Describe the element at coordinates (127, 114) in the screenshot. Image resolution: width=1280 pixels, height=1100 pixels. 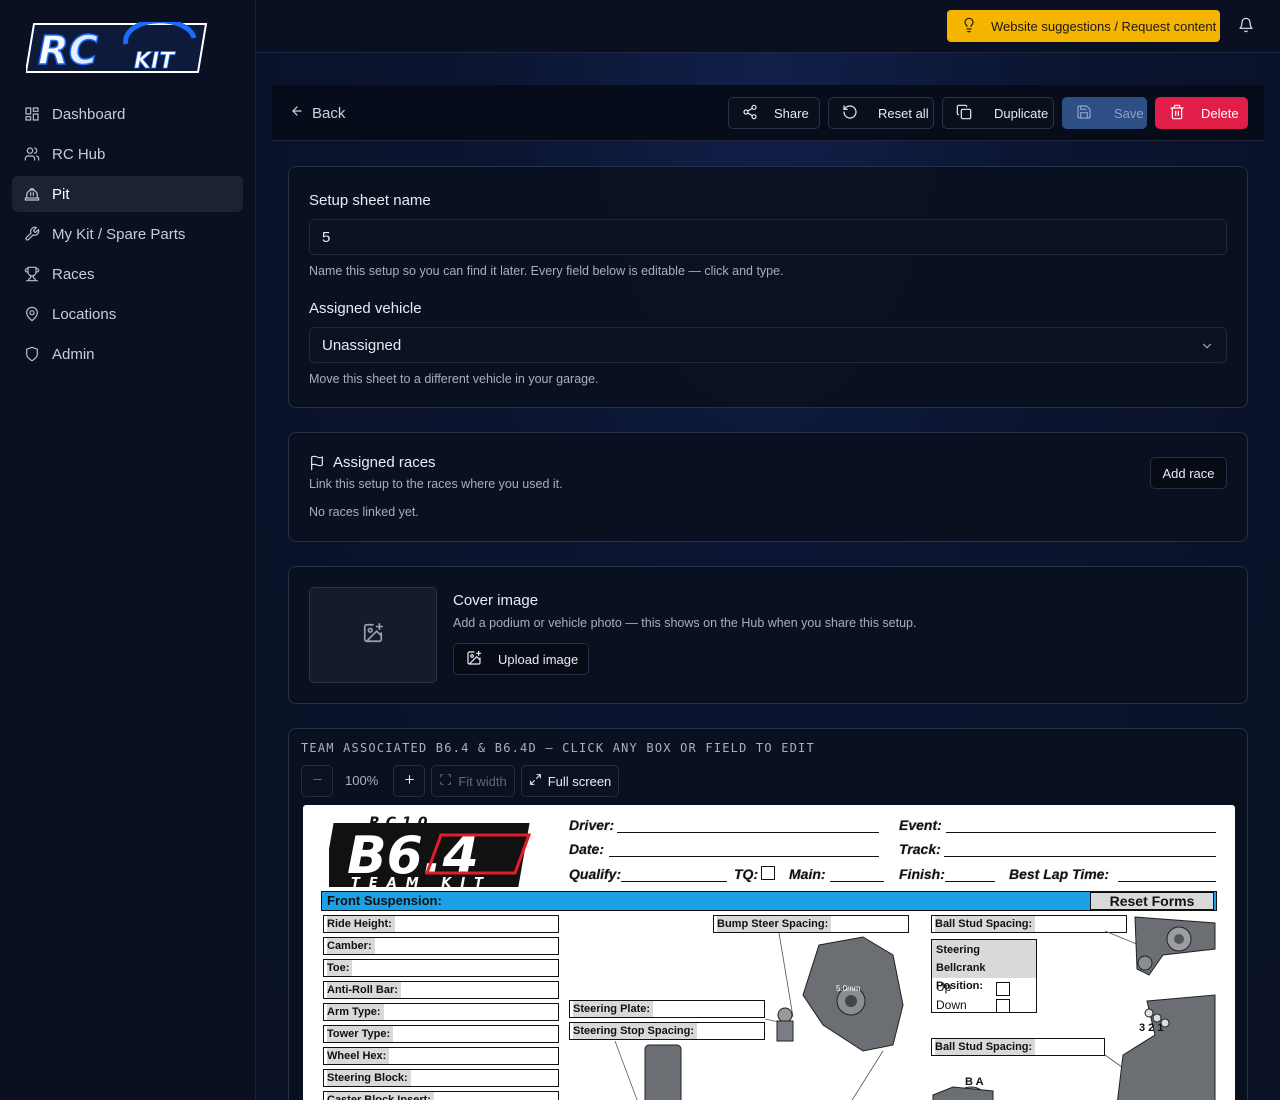
I see `sidebar-item-dashboard: Dashboard` at that location.